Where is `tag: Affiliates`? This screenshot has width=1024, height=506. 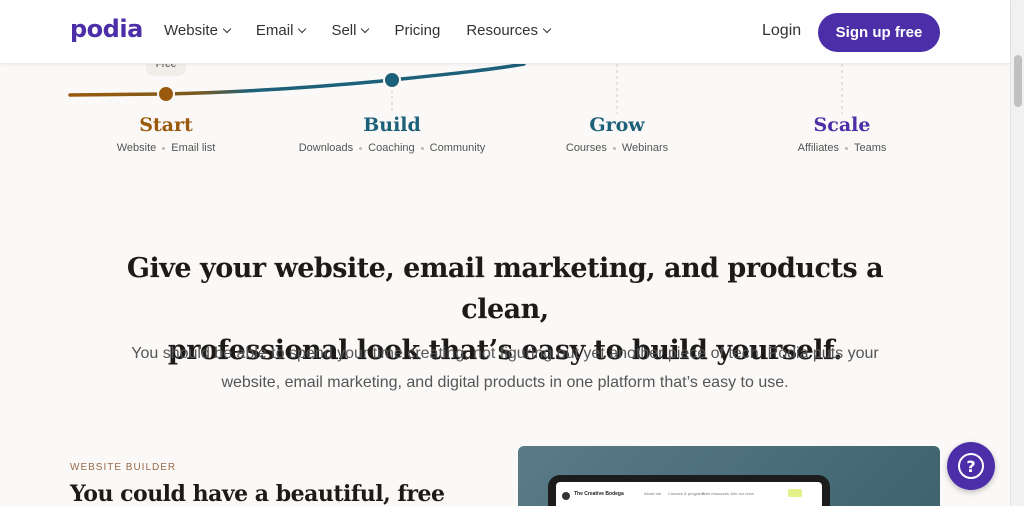 tag: Affiliates is located at coordinates (818, 148).